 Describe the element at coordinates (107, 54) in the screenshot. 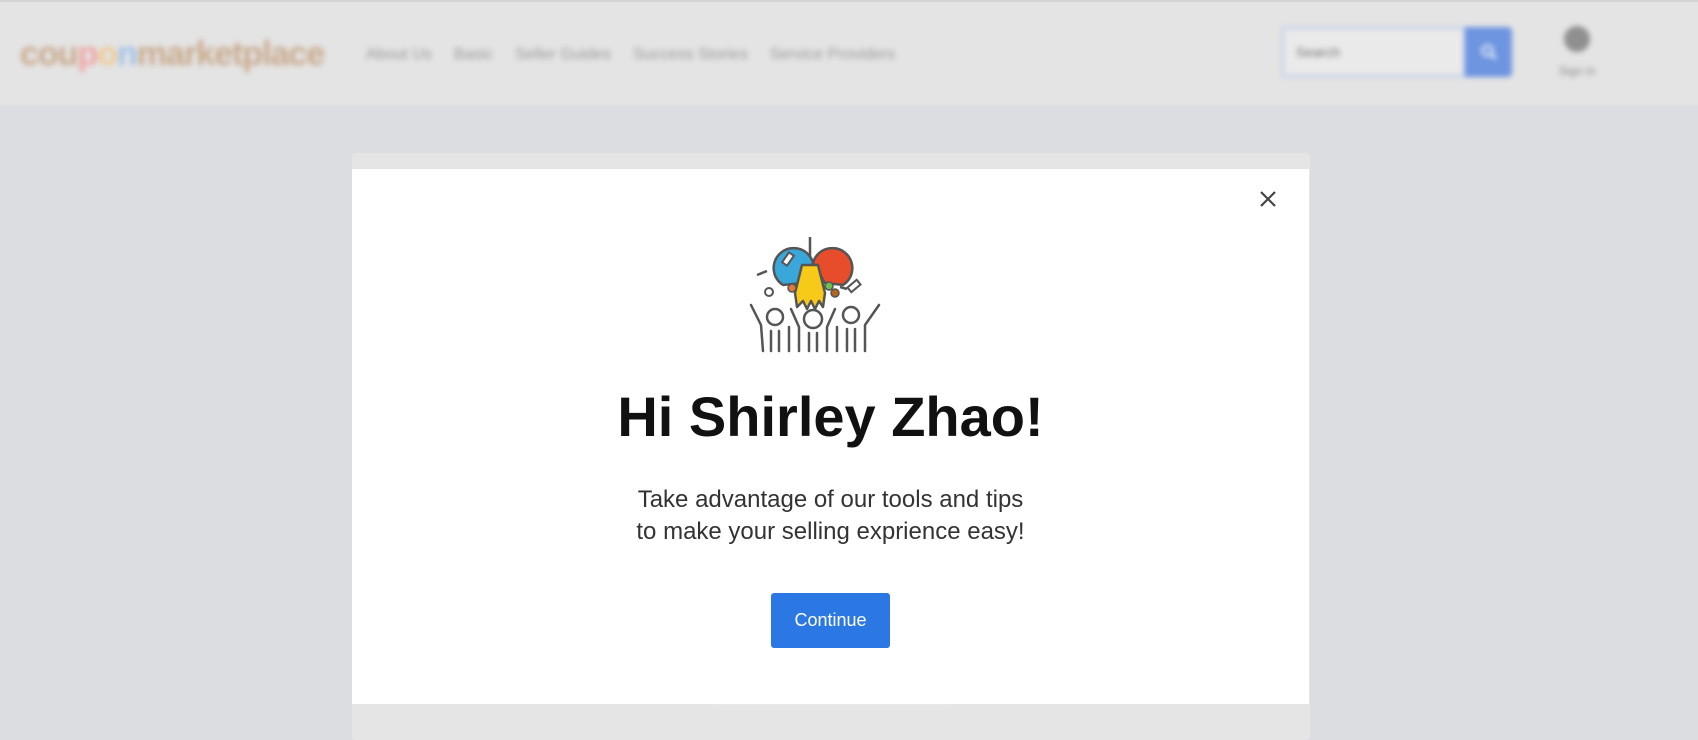

I see `logo-part: o` at that location.